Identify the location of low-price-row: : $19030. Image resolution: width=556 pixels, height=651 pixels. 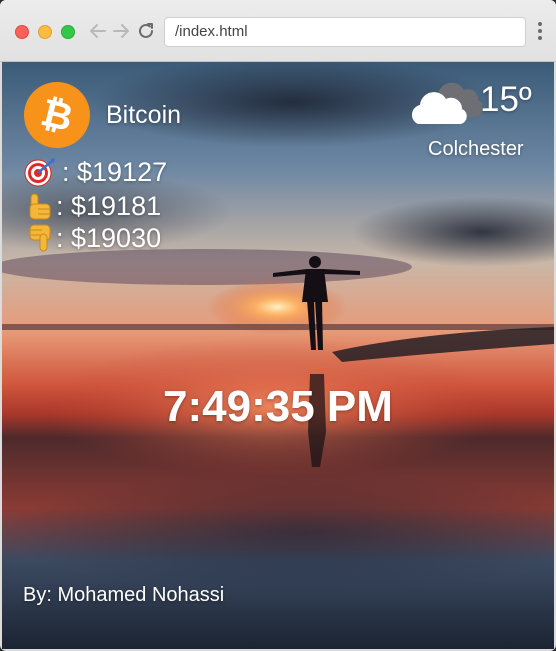
(92, 238).